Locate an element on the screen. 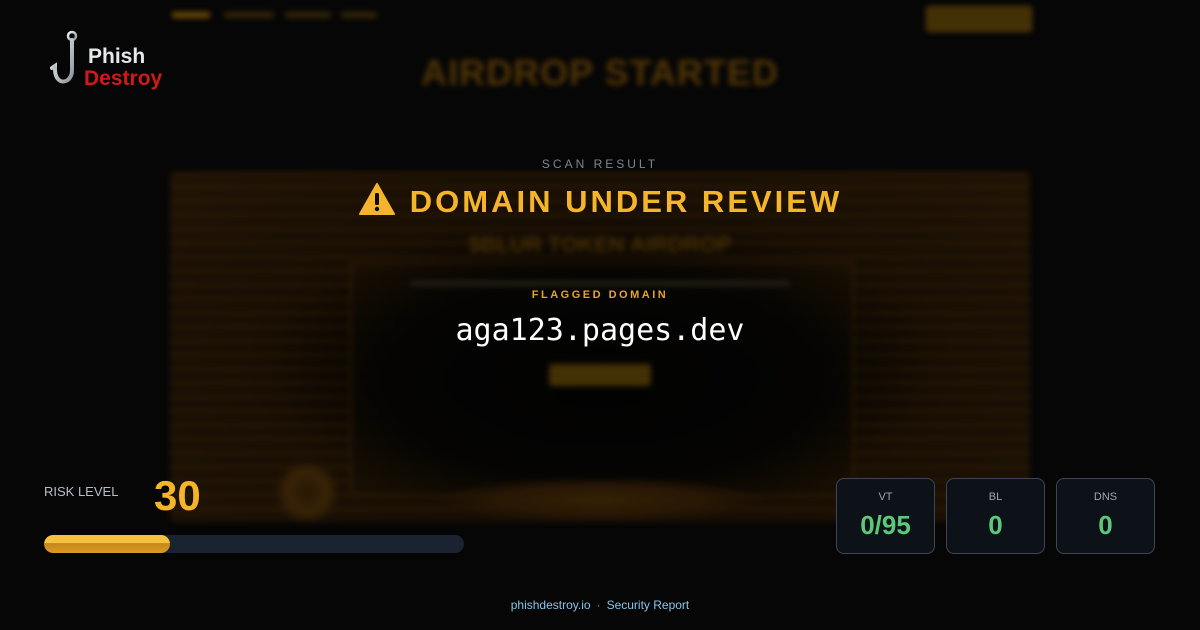  logo-word-phish: Phish is located at coordinates (117, 56).